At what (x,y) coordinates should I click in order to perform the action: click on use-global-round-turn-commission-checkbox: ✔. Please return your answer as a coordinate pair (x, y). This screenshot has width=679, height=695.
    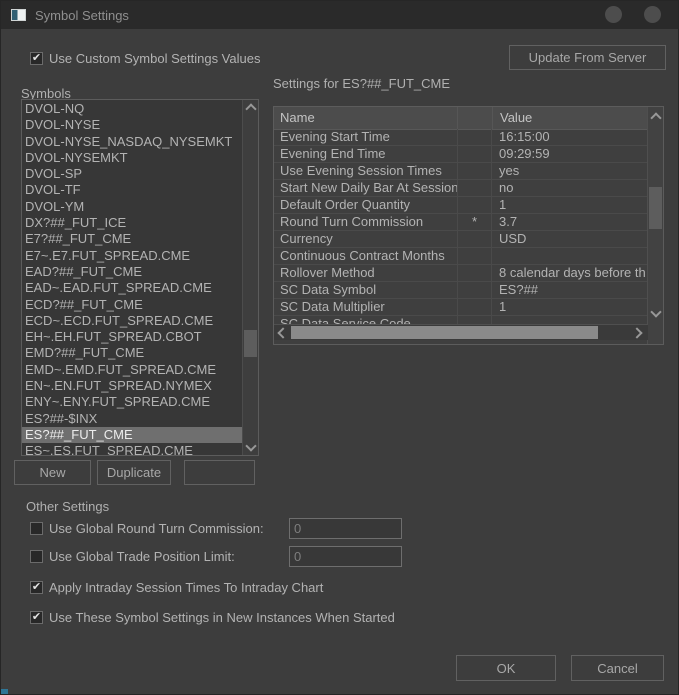
    Looking at the image, I should click on (36, 528).